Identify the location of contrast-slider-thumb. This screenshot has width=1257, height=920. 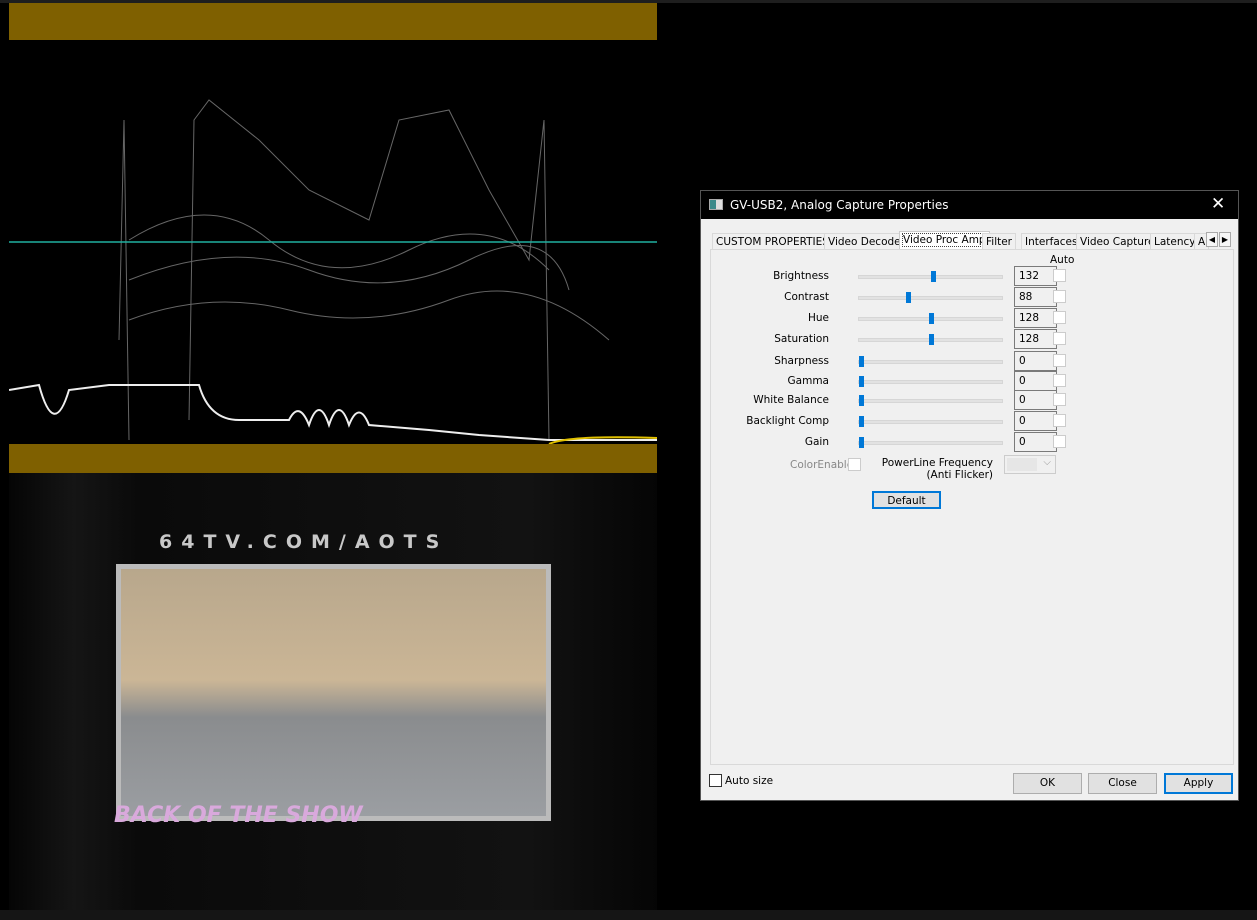
(909, 297).